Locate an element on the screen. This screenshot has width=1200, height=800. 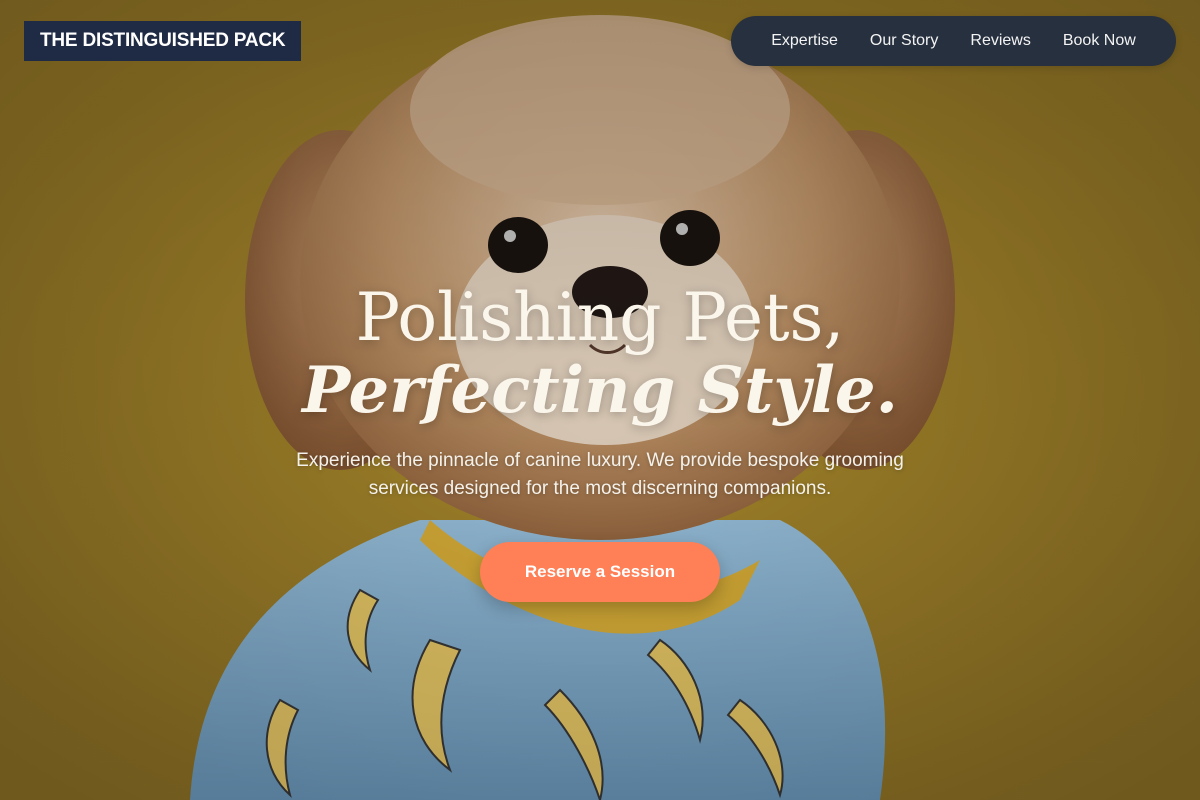
nav-link-book-now: Book Now is located at coordinates (1099, 41).